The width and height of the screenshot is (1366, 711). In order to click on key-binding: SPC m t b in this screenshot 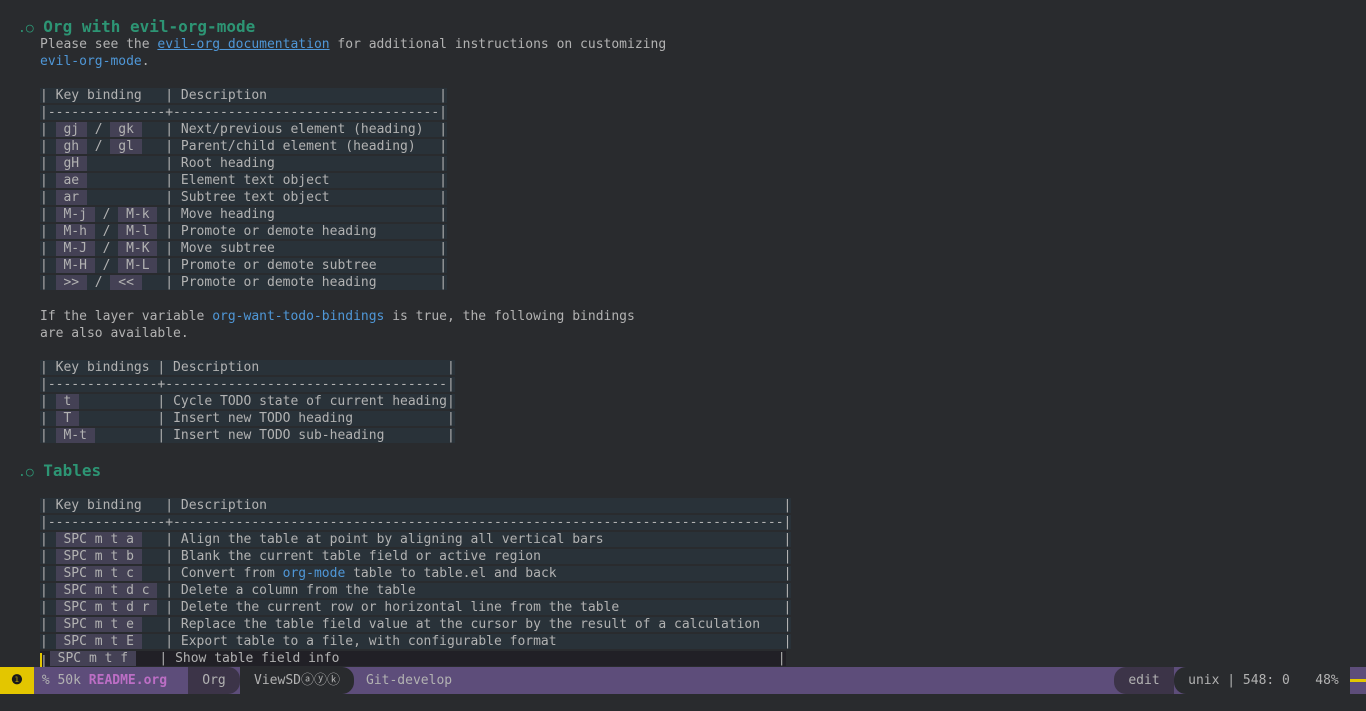, I will do `click(98, 556)`.